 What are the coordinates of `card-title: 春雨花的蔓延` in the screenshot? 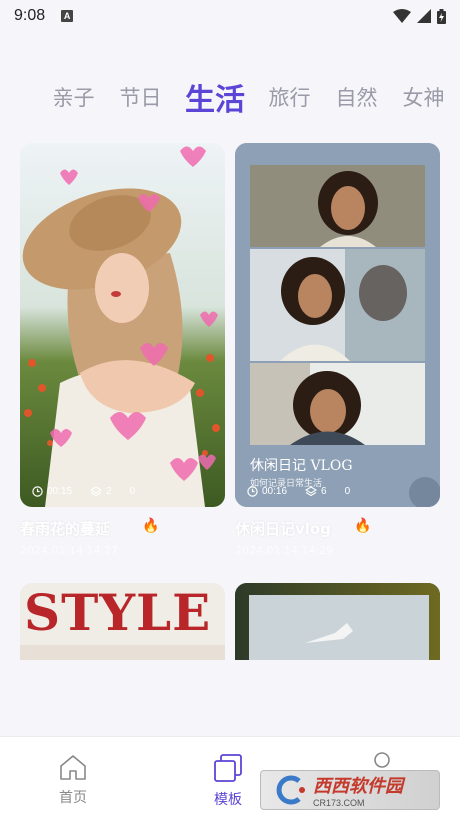 It's located at (65, 529).